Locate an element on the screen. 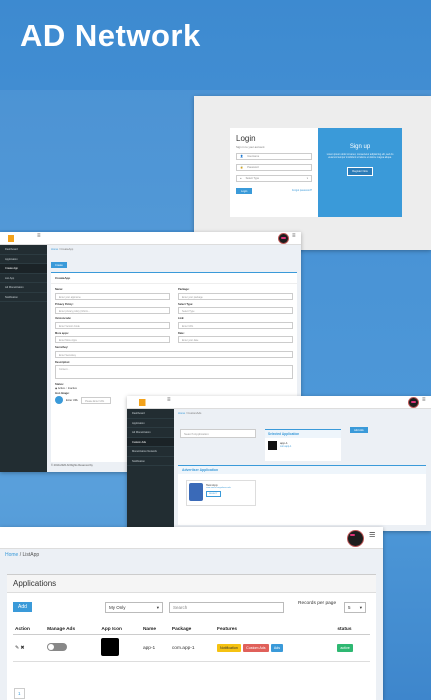 This screenshot has height=700, width=431. icon-url-input: Please Enter URL is located at coordinates (96, 400).